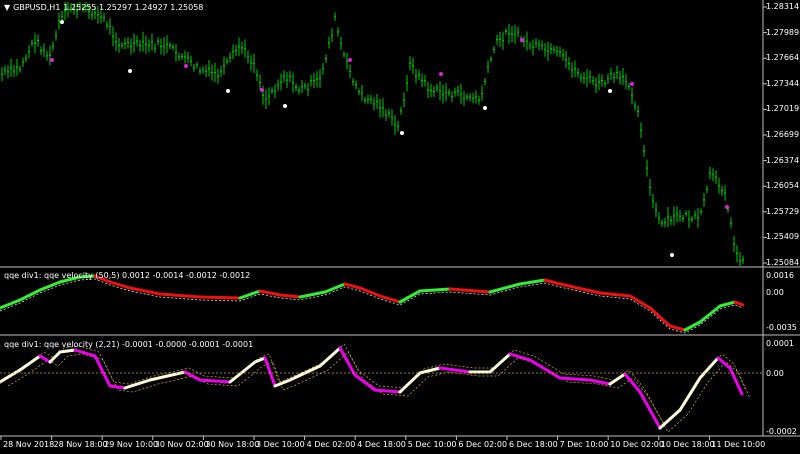 This screenshot has width=800, height=454. Describe the element at coordinates (7, 7) in the screenshot. I see `dropdown-triangle-icon: ▼` at that location.